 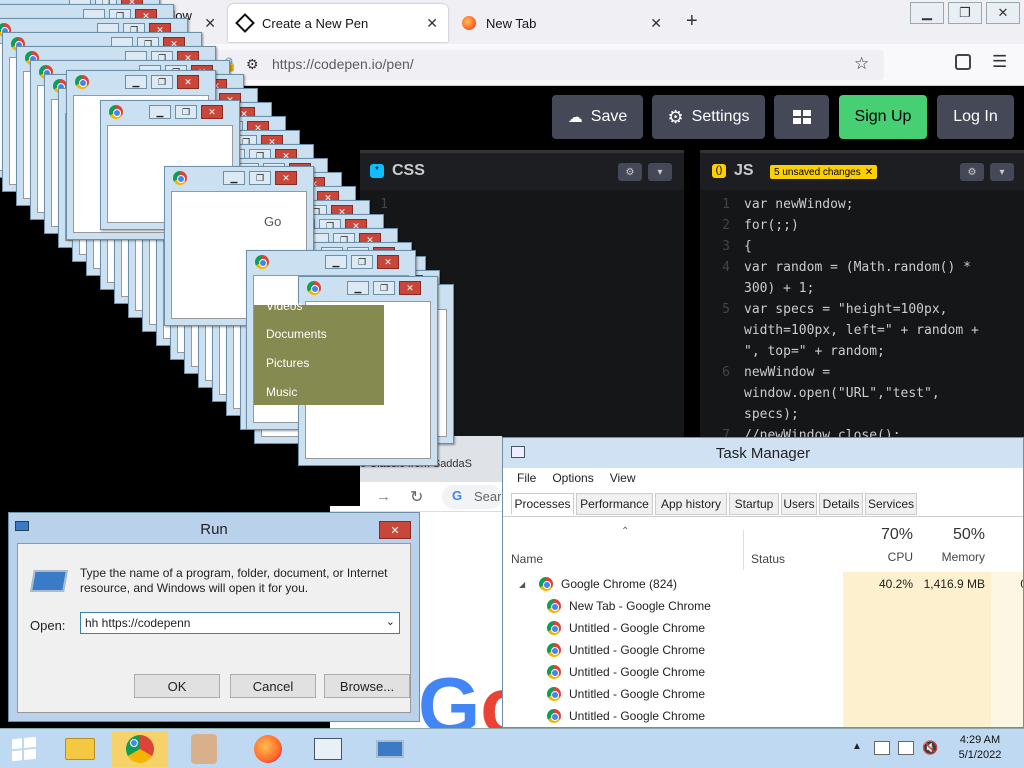 I want to click on tab-services: Services, so click(x=891, y=504).